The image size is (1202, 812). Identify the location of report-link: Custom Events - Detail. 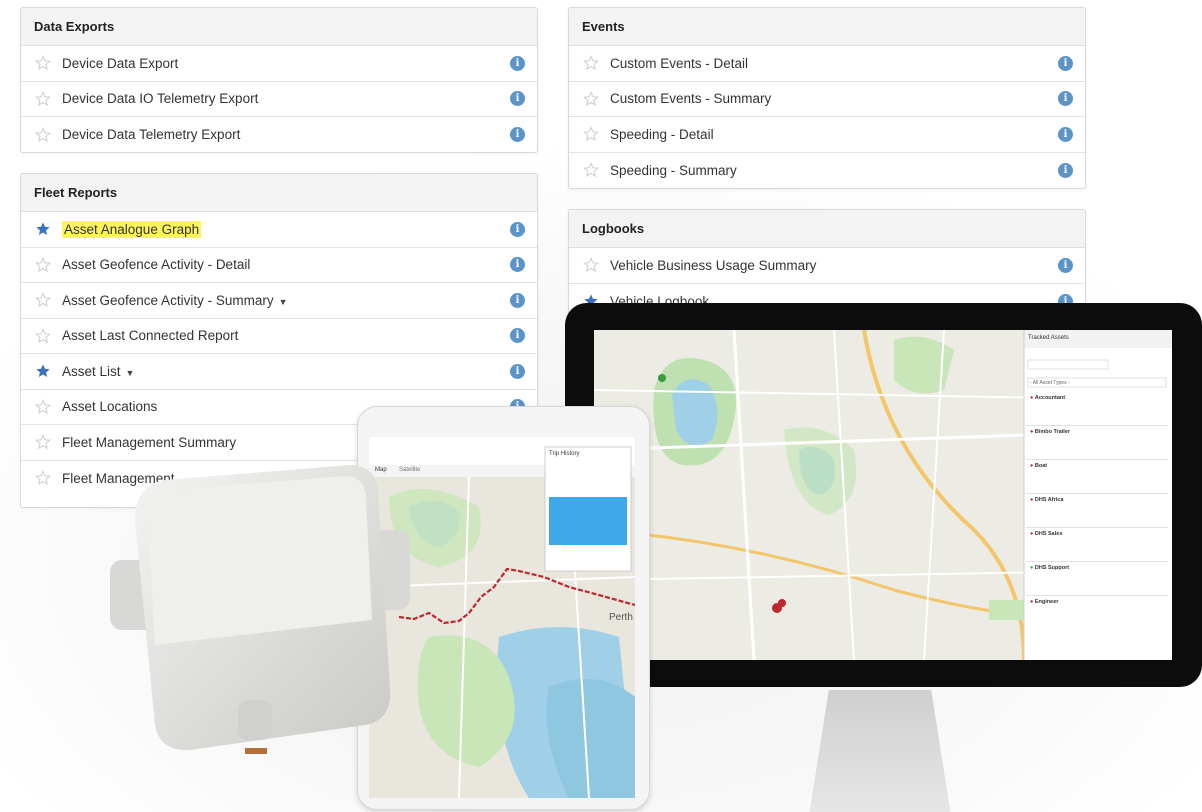
(834, 63).